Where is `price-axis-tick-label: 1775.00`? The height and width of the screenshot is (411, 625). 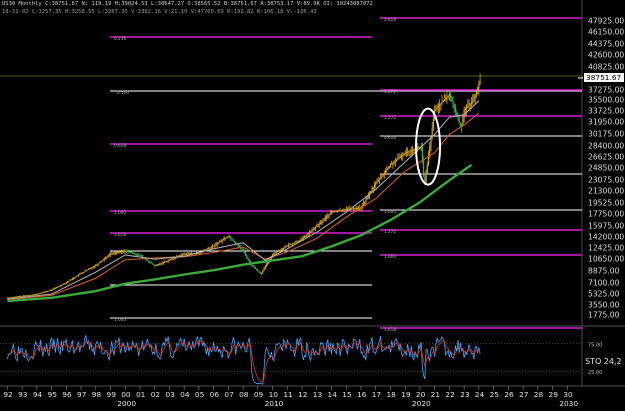 price-axis-tick-label: 1775.00 is located at coordinates (604, 315).